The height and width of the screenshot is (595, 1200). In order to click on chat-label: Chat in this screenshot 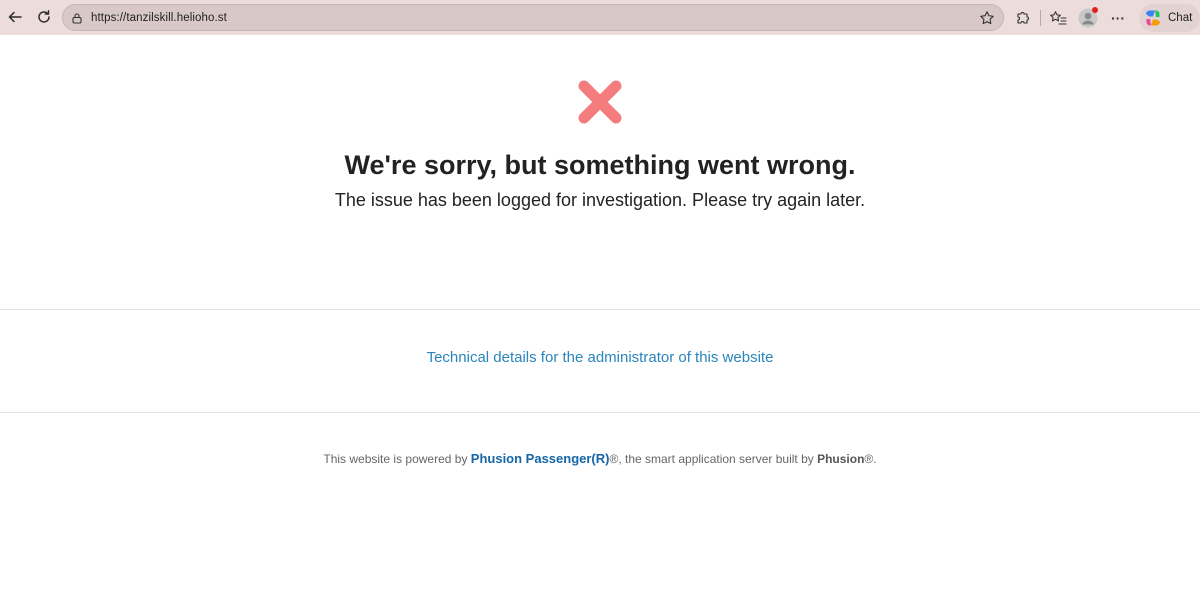, I will do `click(1180, 17)`.